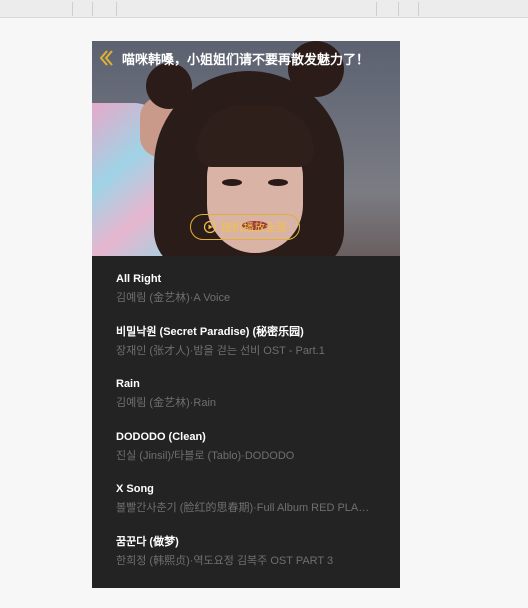 The height and width of the screenshot is (608, 528). I want to click on song-item: All Right 김예림 (金艺林)·A Voice, so click(246, 297).